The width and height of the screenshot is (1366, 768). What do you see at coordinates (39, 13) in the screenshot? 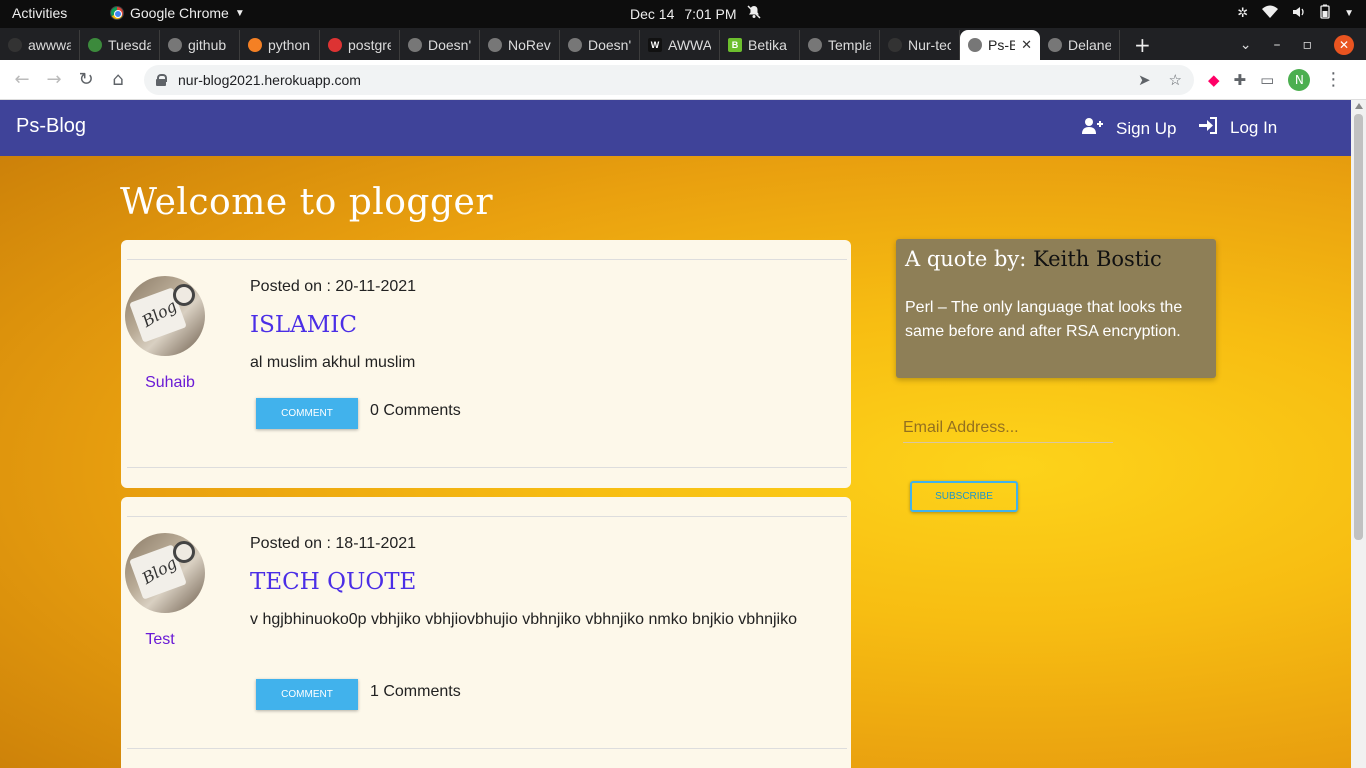
I see `activities-button: Activities` at bounding box center [39, 13].